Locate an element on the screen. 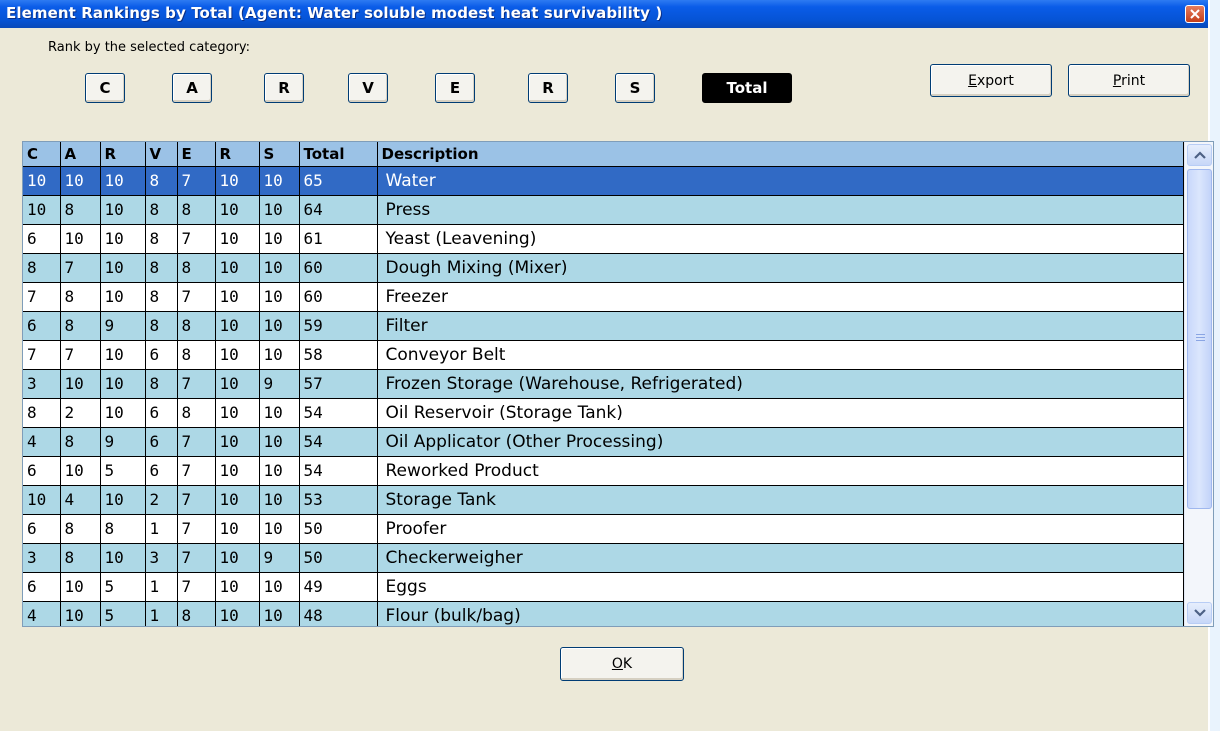  table-row: 7 8 10 8 7 10 10 60 Freezer is located at coordinates (603, 297).